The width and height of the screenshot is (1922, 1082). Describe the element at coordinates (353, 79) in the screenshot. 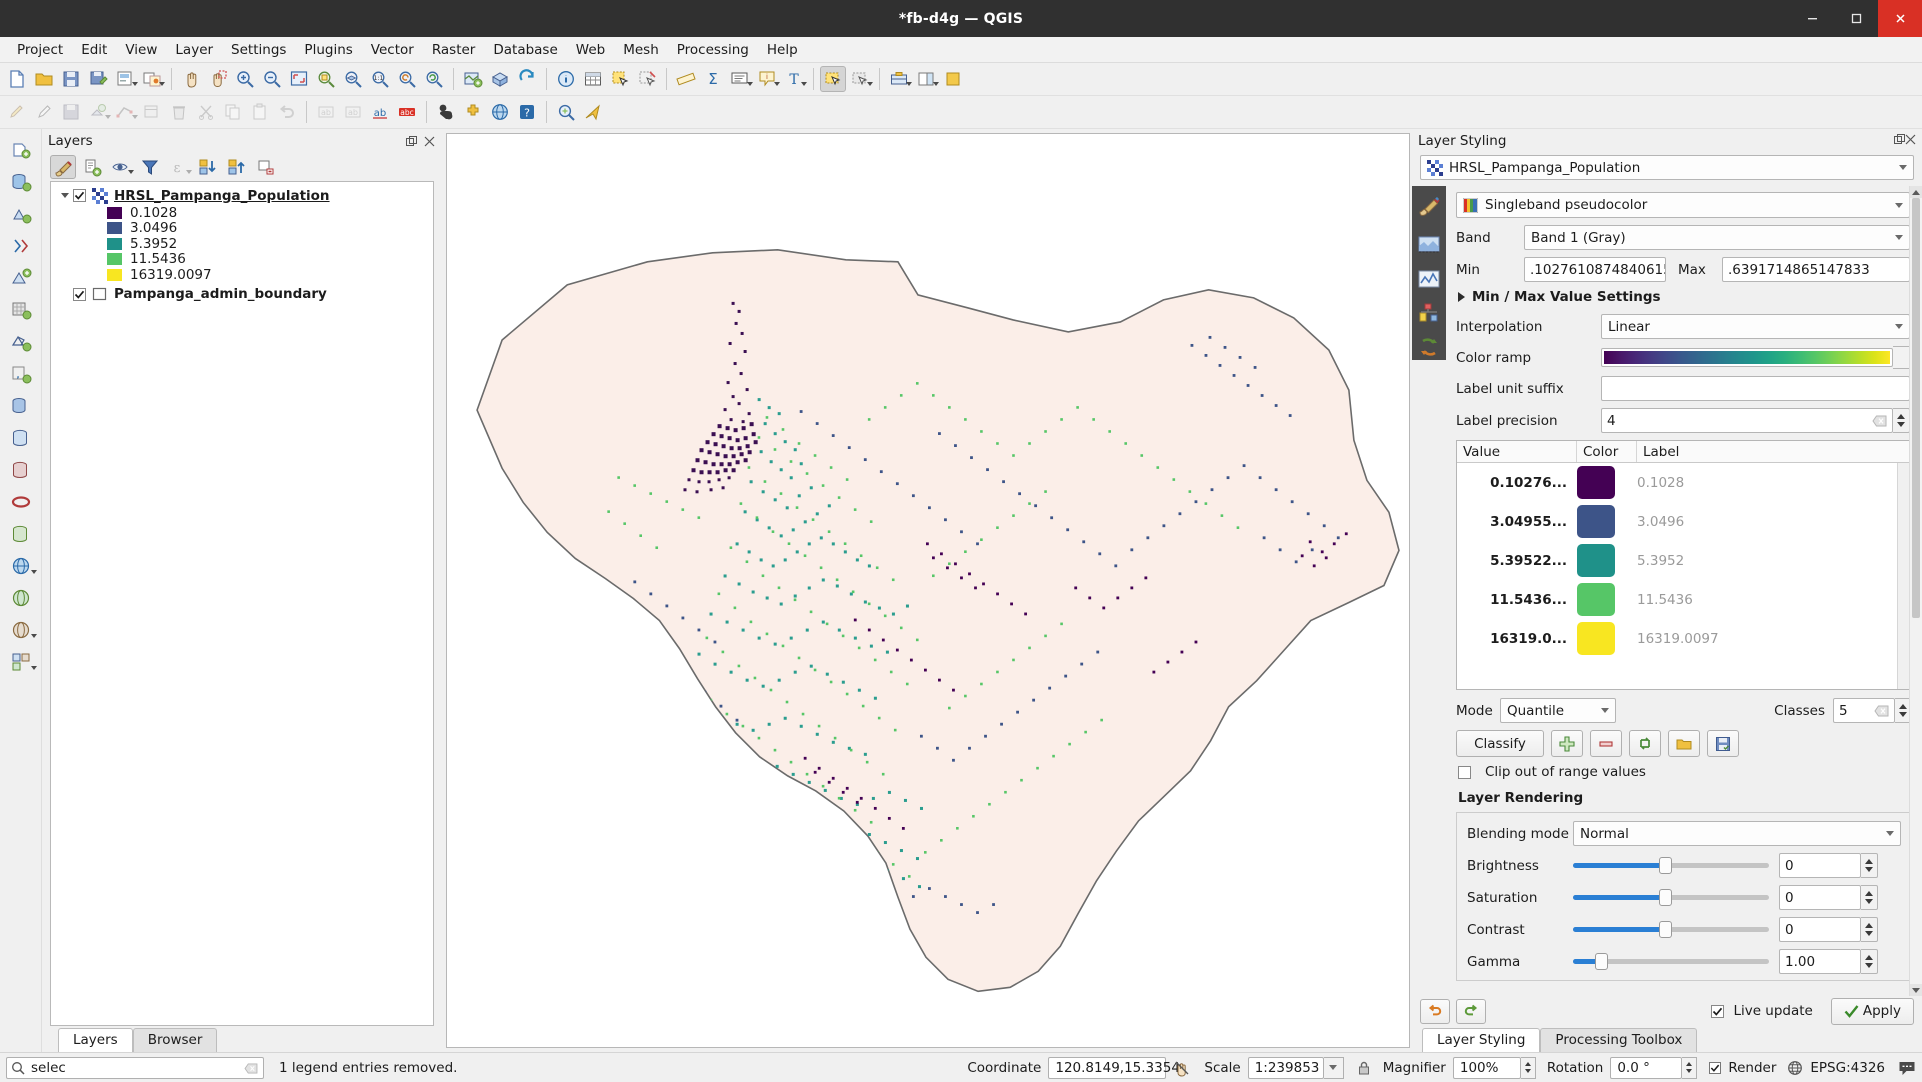

I see `zoom-layer-icon` at that location.